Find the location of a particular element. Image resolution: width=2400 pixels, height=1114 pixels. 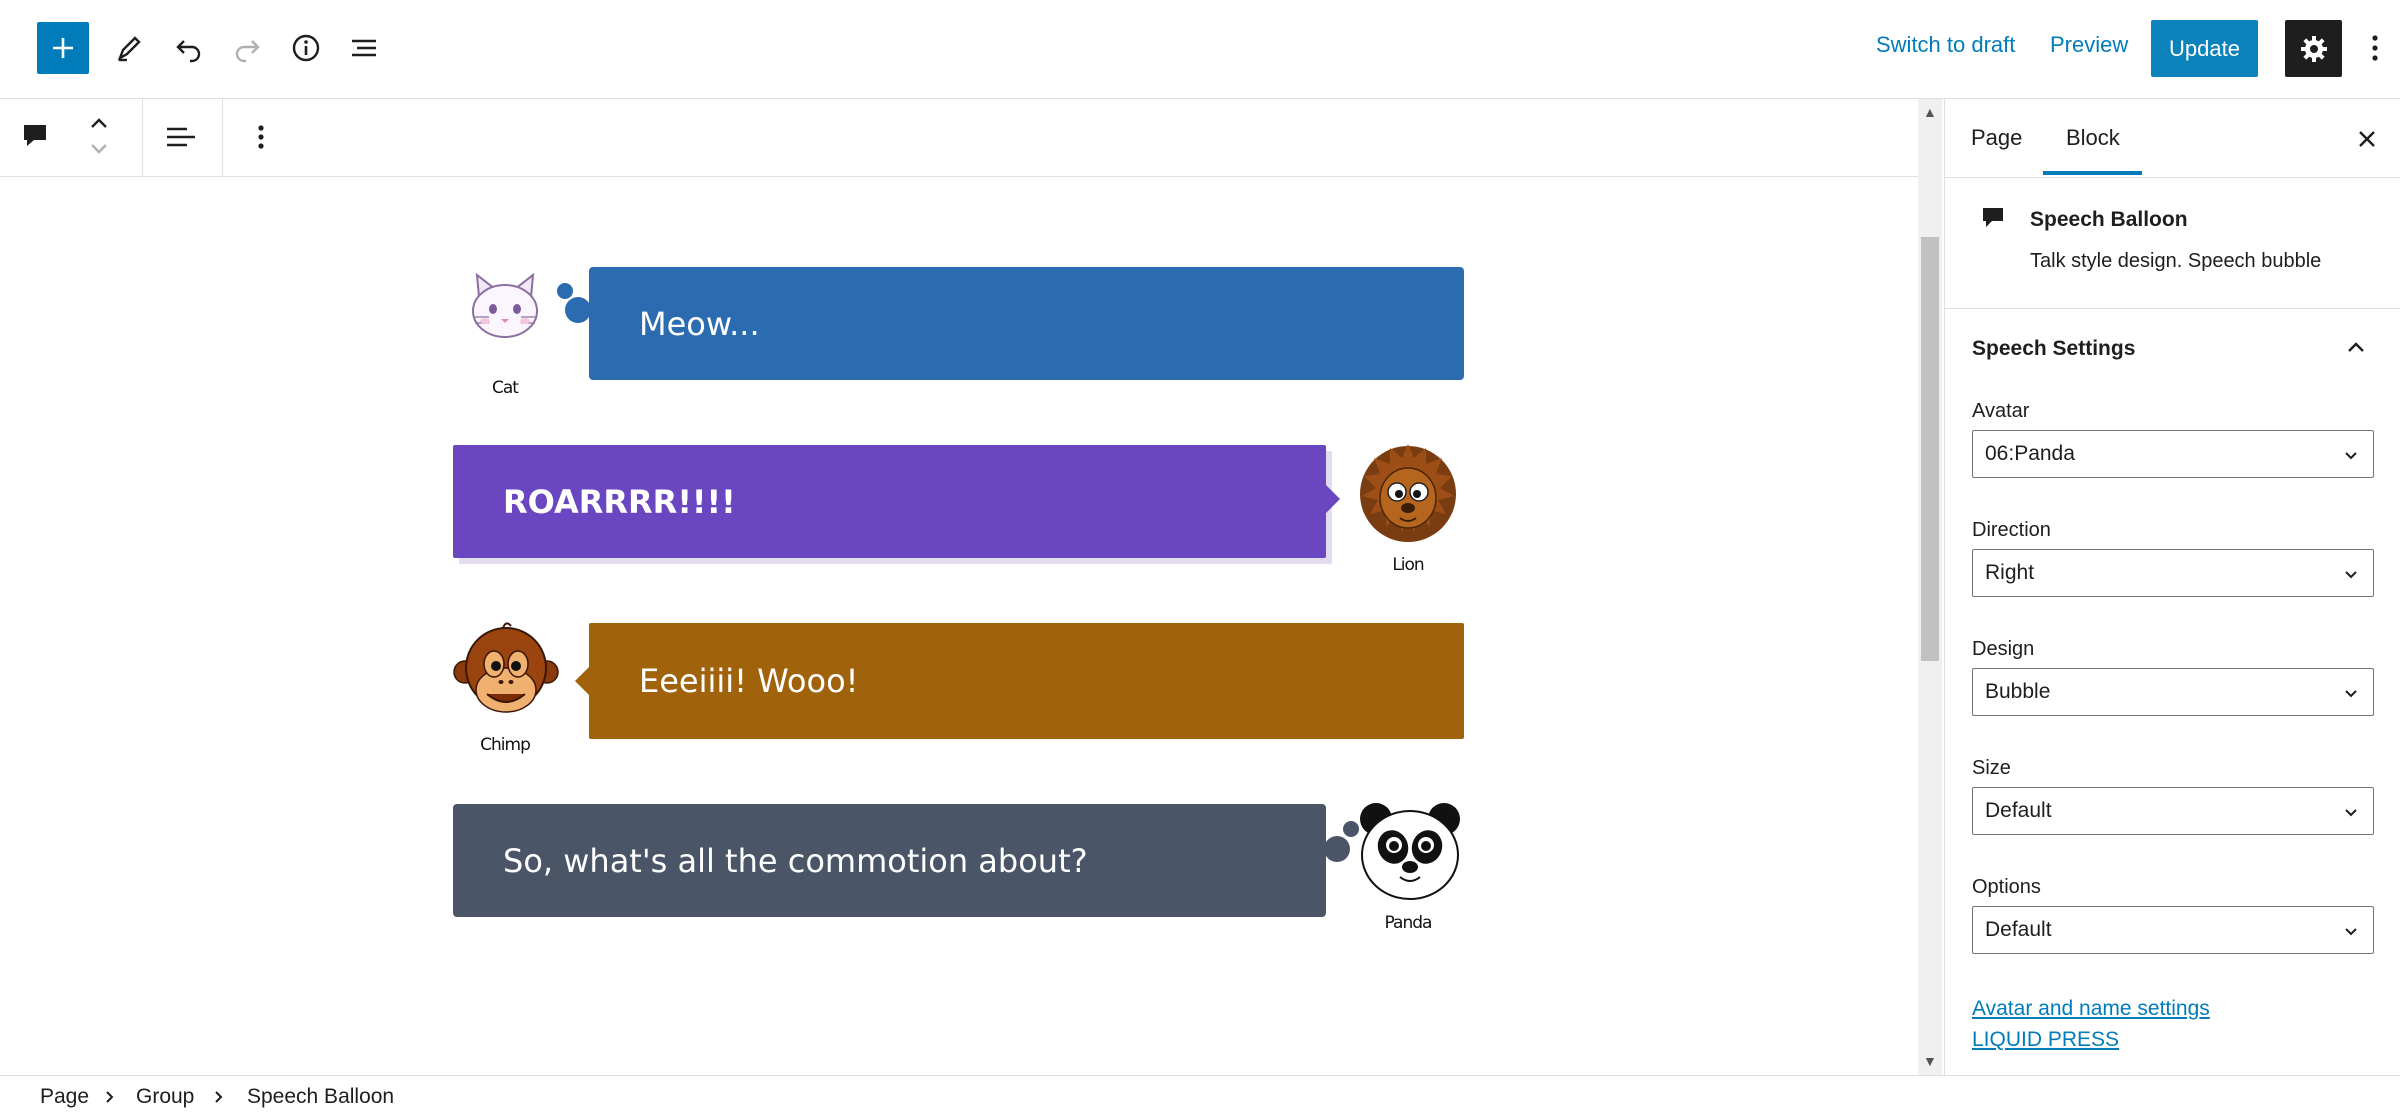

move-up-button is located at coordinates (99, 123).